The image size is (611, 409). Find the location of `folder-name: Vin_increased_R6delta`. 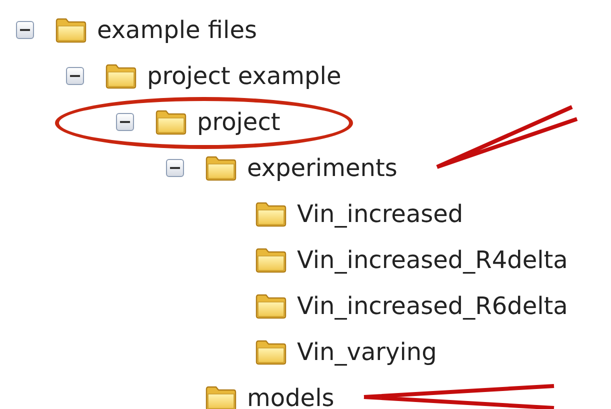

folder-name: Vin_increased_R6delta is located at coordinates (432, 306).